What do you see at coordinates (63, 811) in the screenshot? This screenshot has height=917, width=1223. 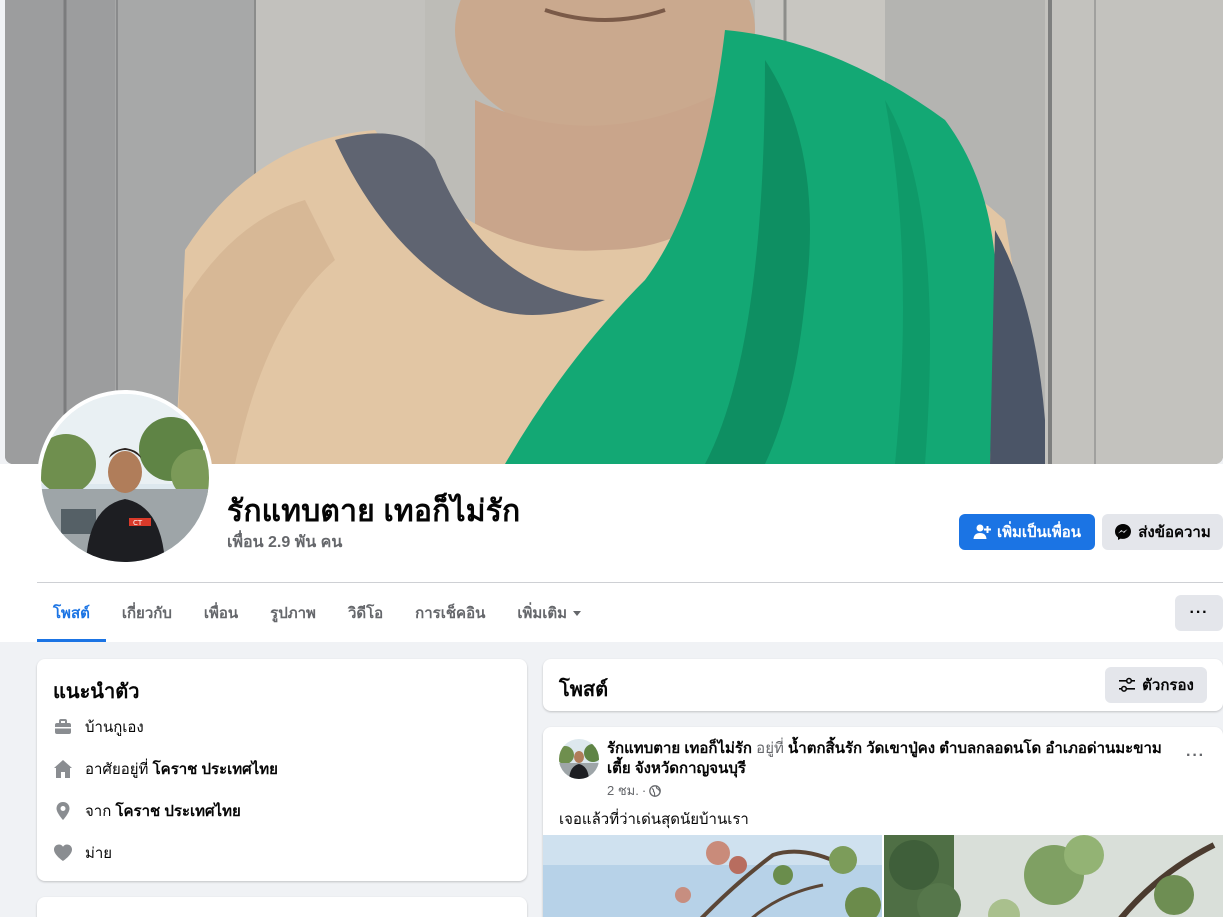 I see `location-pin-icon` at bounding box center [63, 811].